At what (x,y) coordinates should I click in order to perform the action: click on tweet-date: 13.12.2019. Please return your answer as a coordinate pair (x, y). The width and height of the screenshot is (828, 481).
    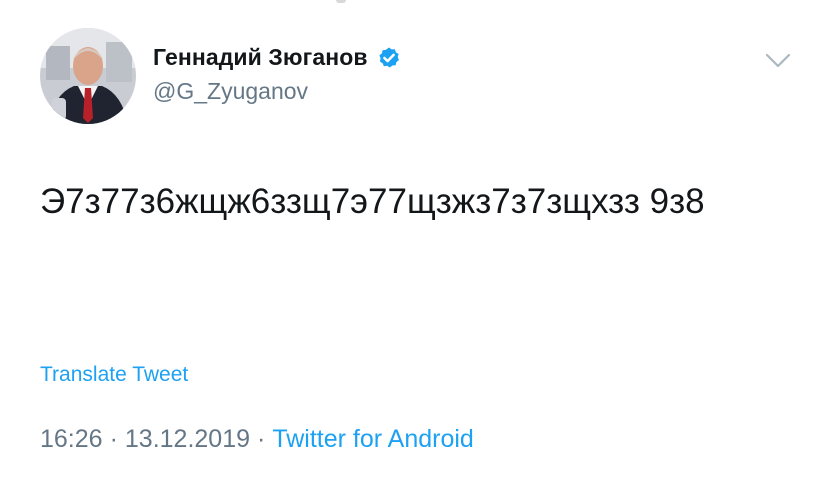
    Looking at the image, I should click on (187, 439).